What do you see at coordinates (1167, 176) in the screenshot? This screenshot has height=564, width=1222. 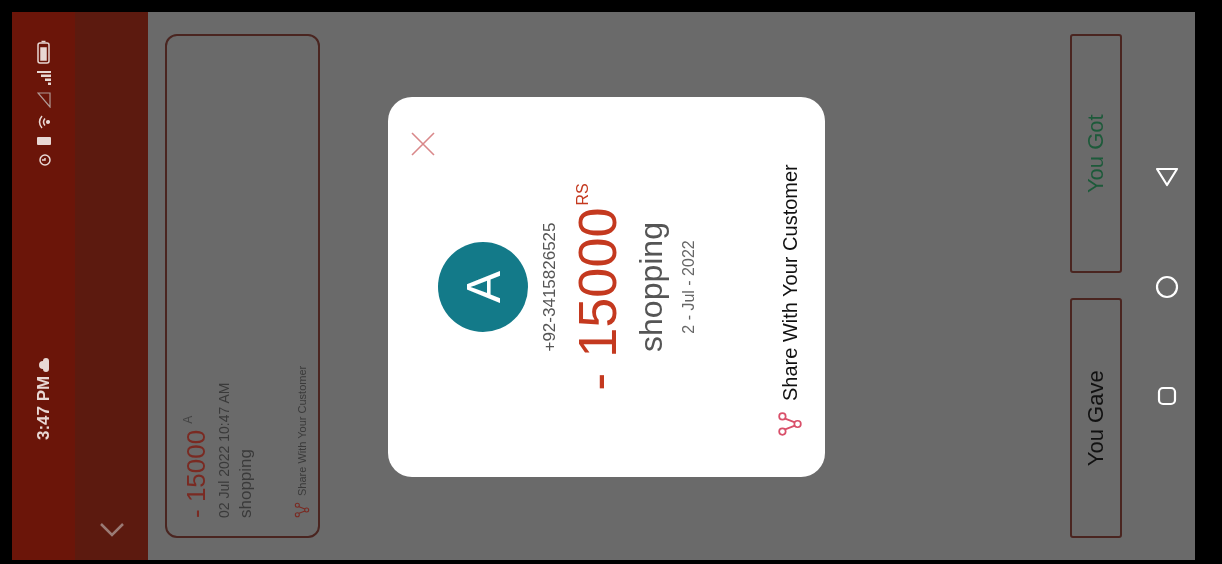 I see `back-nav-icon` at bounding box center [1167, 176].